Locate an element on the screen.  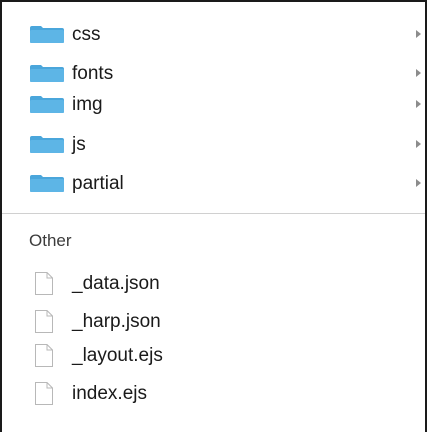
folder-row-img: img is located at coordinates (212, 104).